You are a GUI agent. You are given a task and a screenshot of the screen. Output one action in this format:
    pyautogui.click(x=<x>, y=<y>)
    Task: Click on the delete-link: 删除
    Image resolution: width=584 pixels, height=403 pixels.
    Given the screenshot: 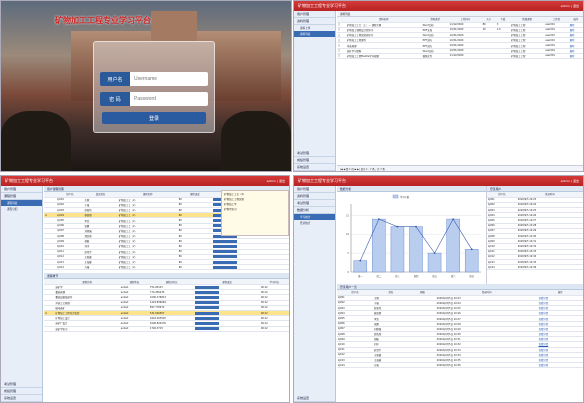 What is the action you would take?
    pyautogui.click(x=575, y=56)
    